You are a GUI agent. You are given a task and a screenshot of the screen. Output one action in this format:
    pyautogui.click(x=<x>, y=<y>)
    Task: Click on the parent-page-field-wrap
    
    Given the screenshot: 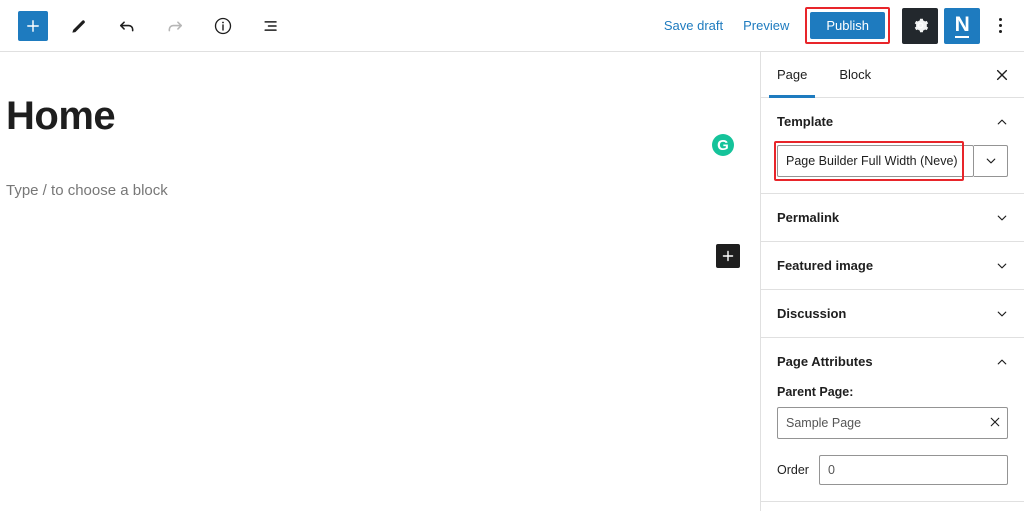 What is the action you would take?
    pyautogui.click(x=892, y=423)
    